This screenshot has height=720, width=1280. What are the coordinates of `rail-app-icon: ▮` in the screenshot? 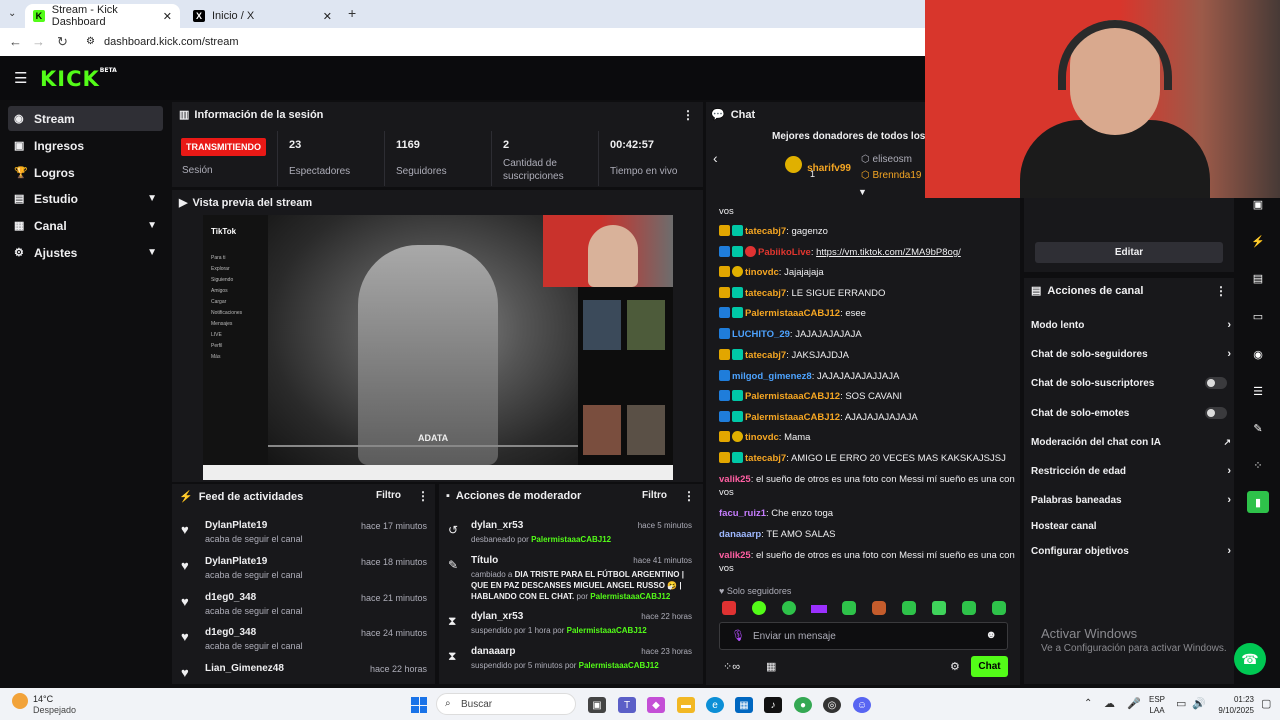 It's located at (1258, 502).